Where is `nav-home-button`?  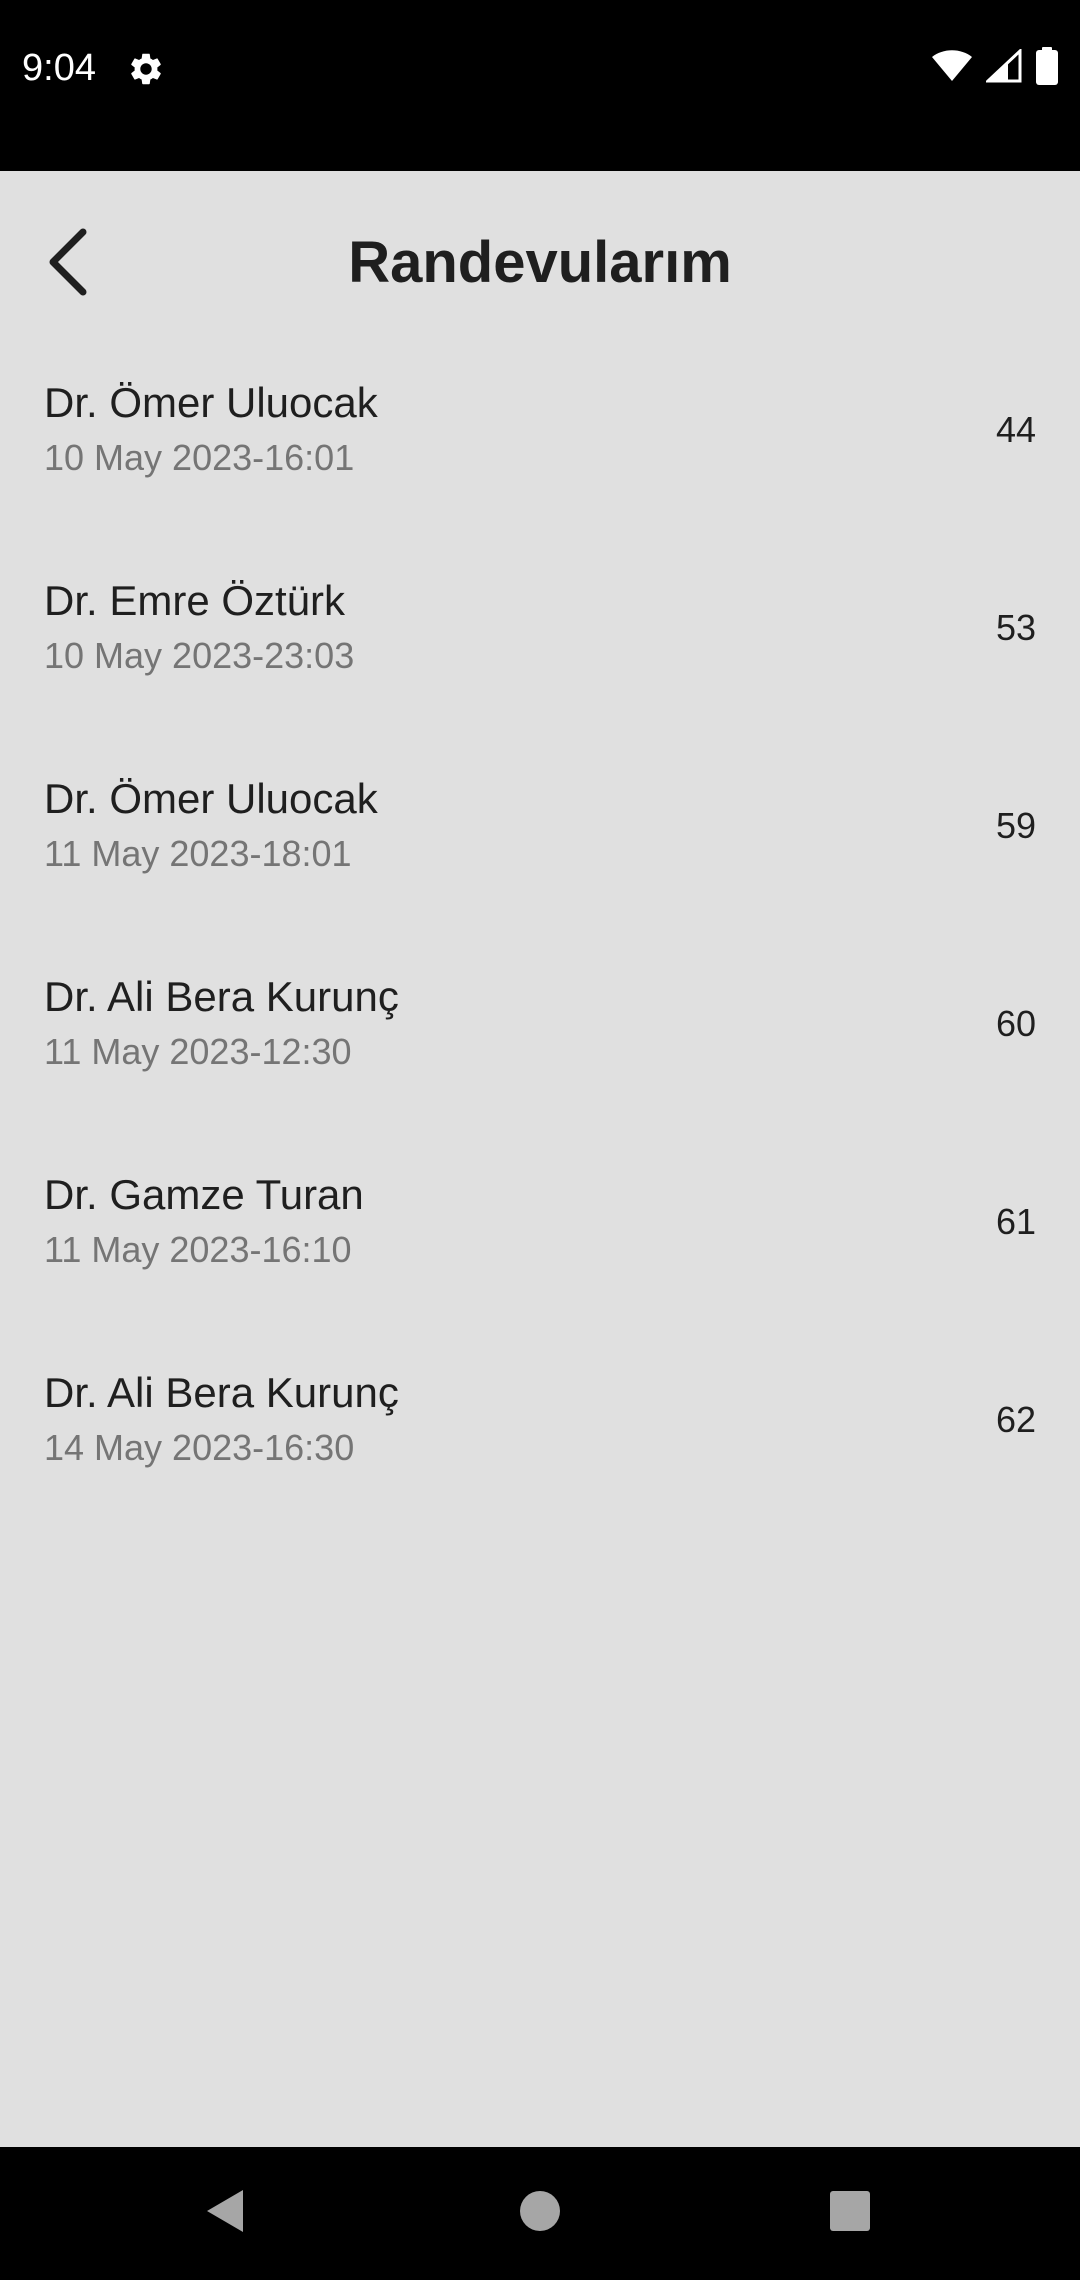 nav-home-button is located at coordinates (540, 2213).